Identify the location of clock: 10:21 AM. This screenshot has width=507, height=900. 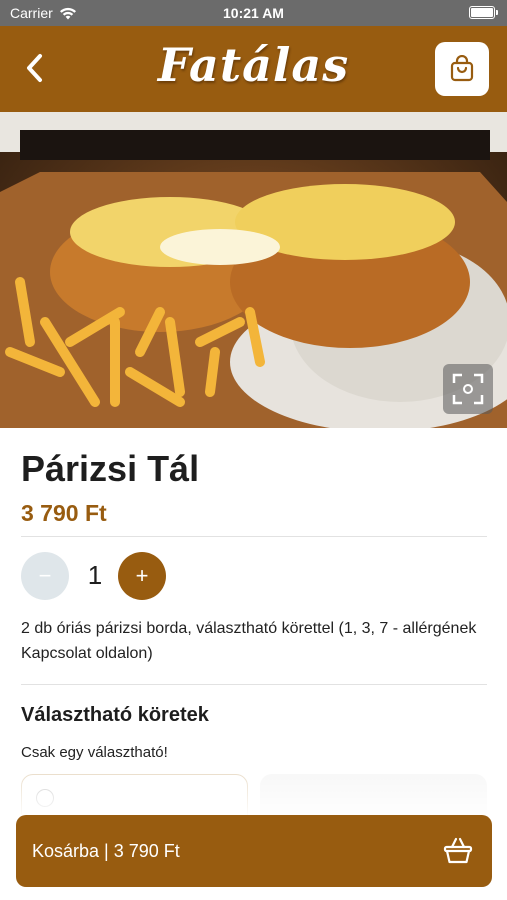
(253, 13).